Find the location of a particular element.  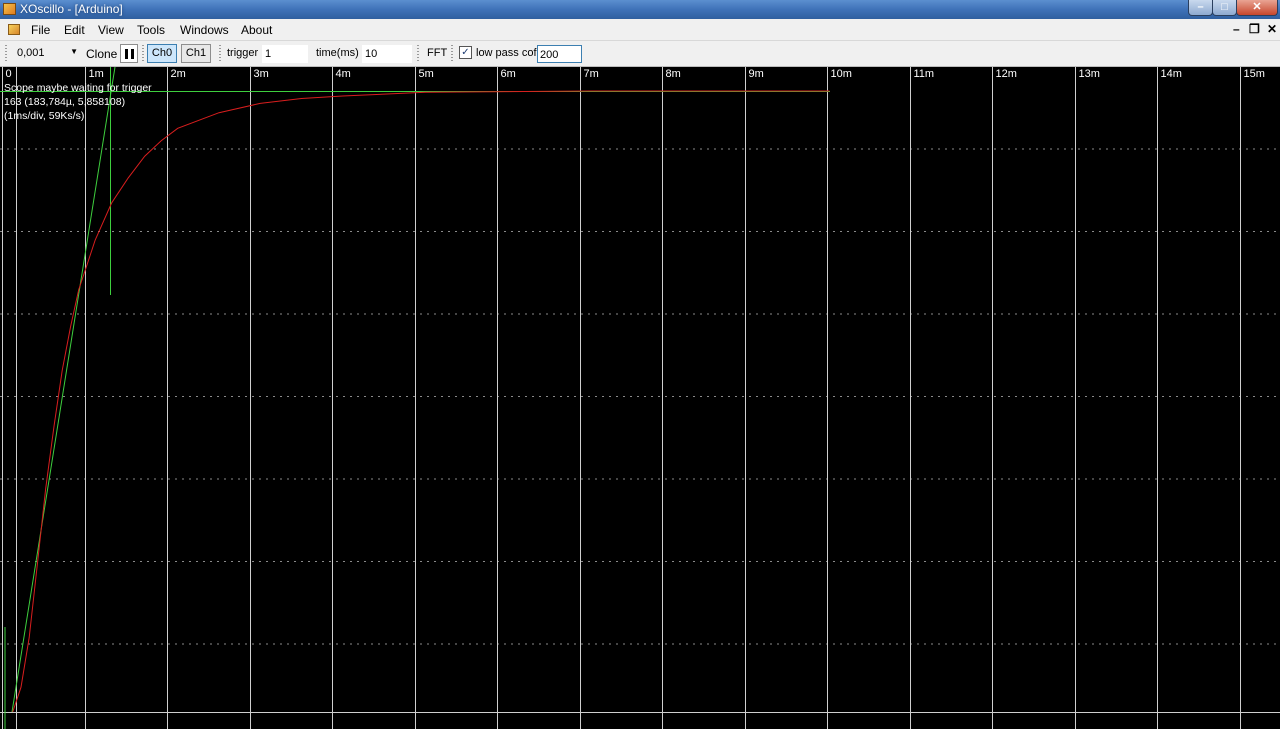

chevron-down-icon: ▼ is located at coordinates (74, 51).